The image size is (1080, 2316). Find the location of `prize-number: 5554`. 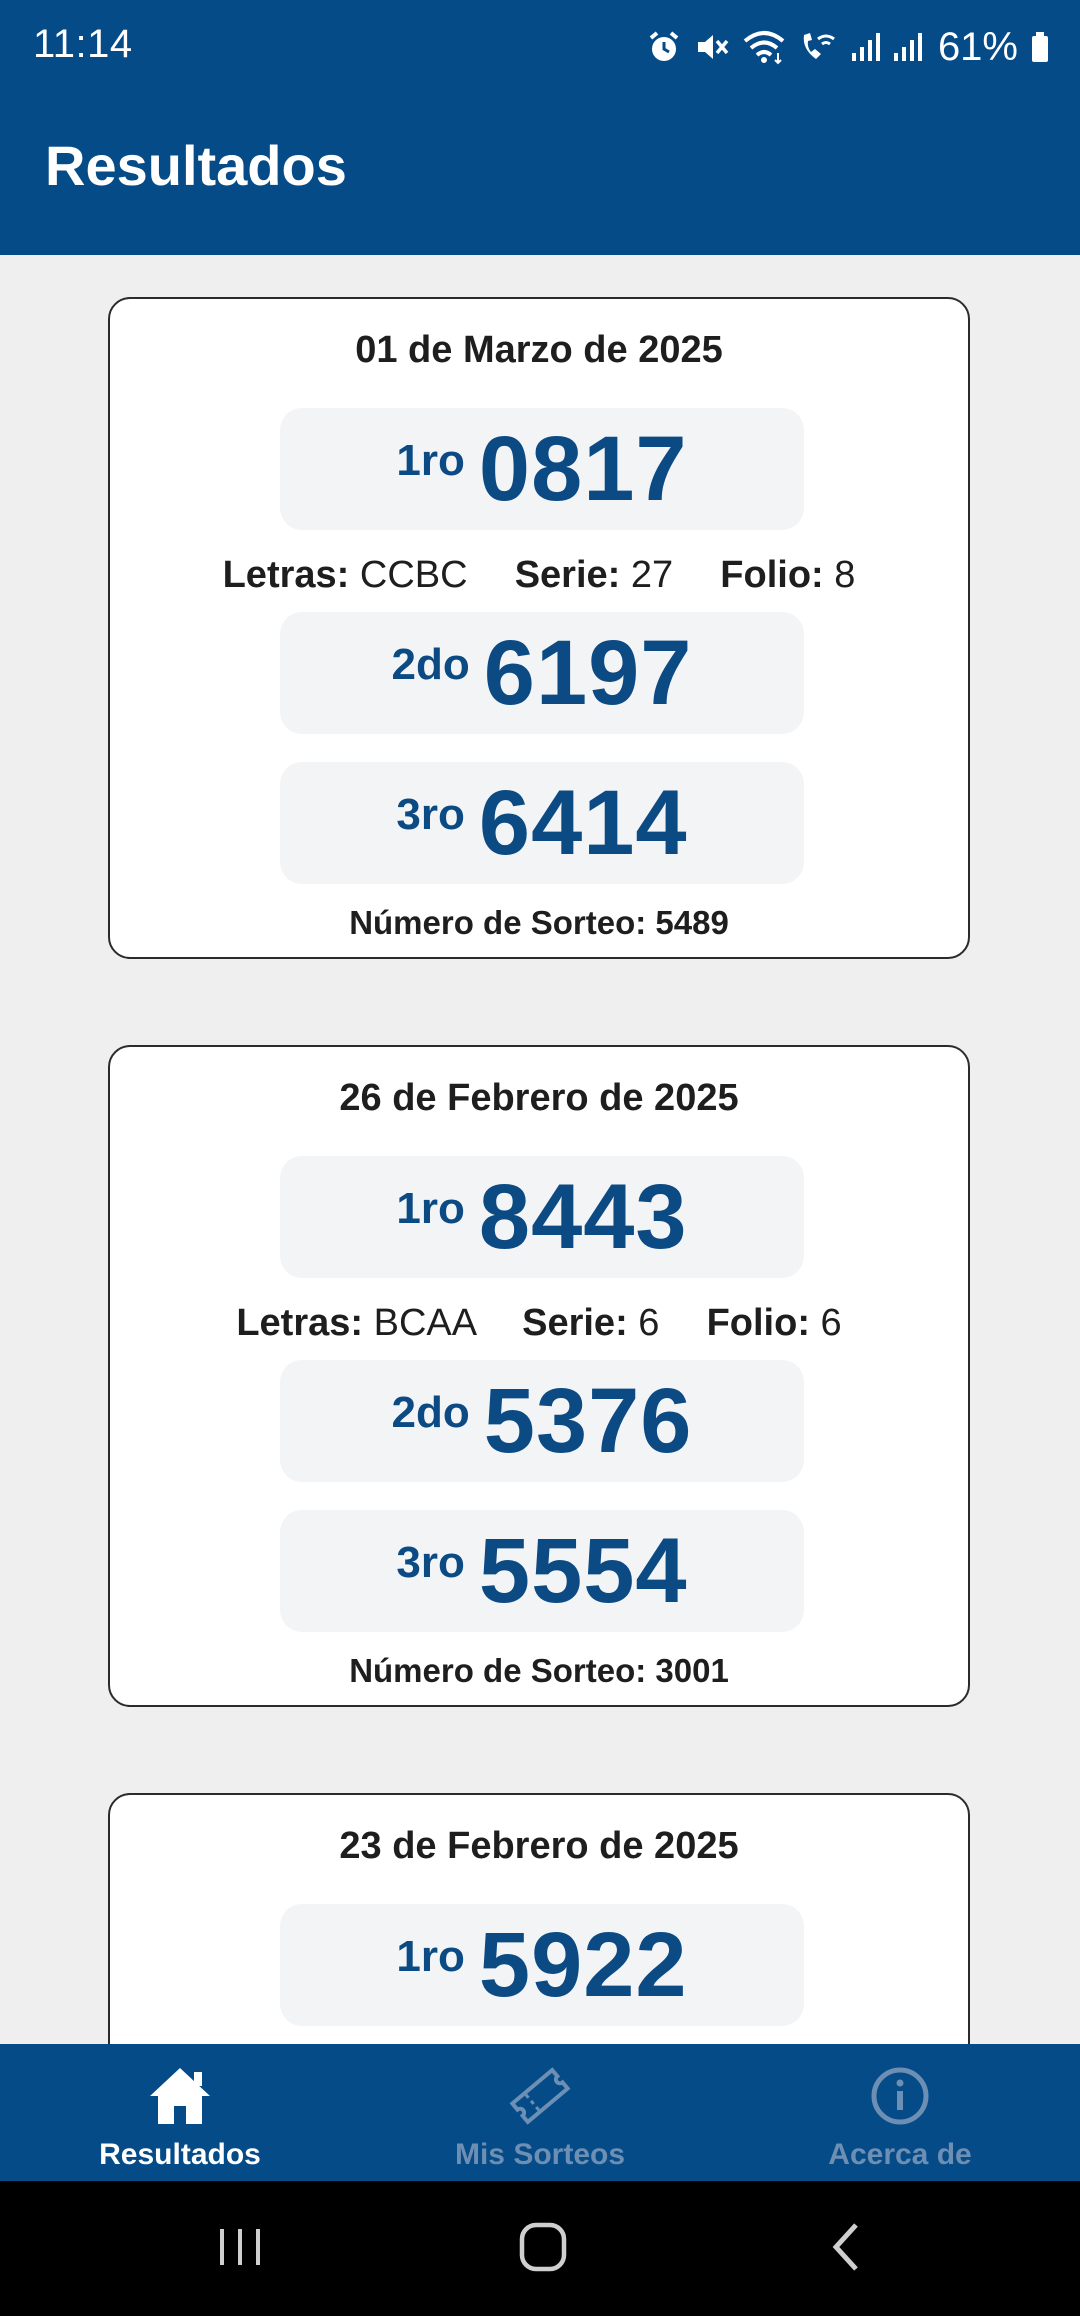

prize-number: 5554 is located at coordinates (583, 1570).